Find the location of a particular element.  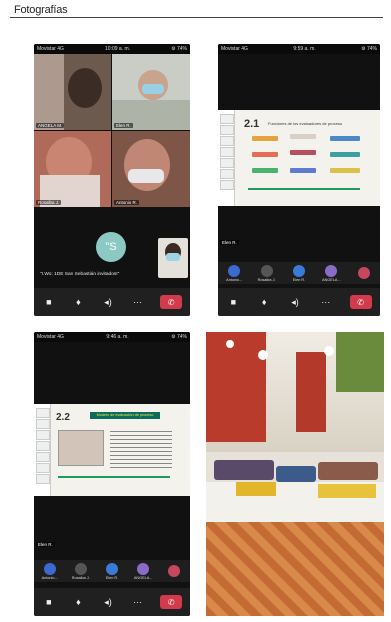

status-time: 9:59 a. m. is located at coordinates (304, 49).